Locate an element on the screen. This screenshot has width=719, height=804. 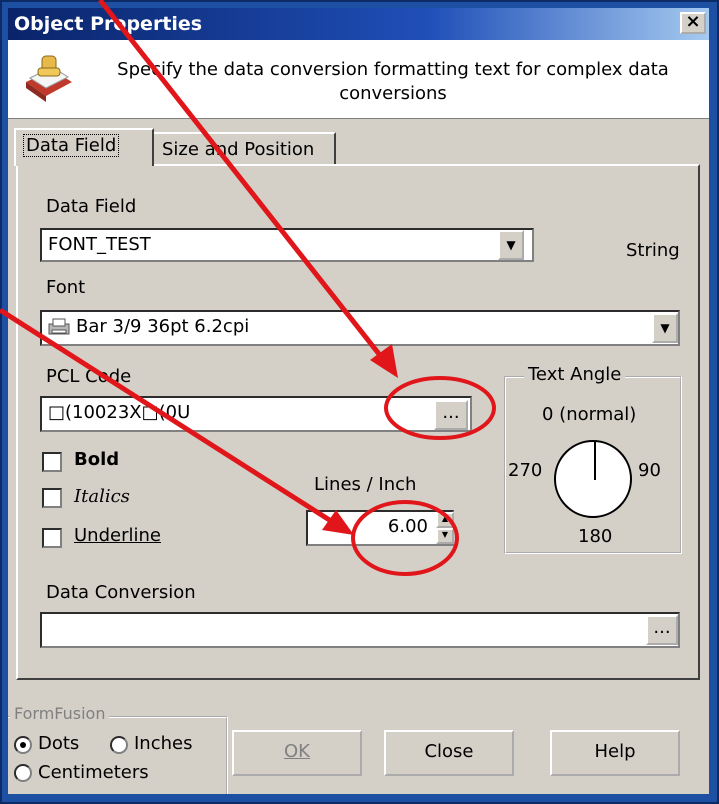
units-group-title: FormFusion is located at coordinates (60, 713).